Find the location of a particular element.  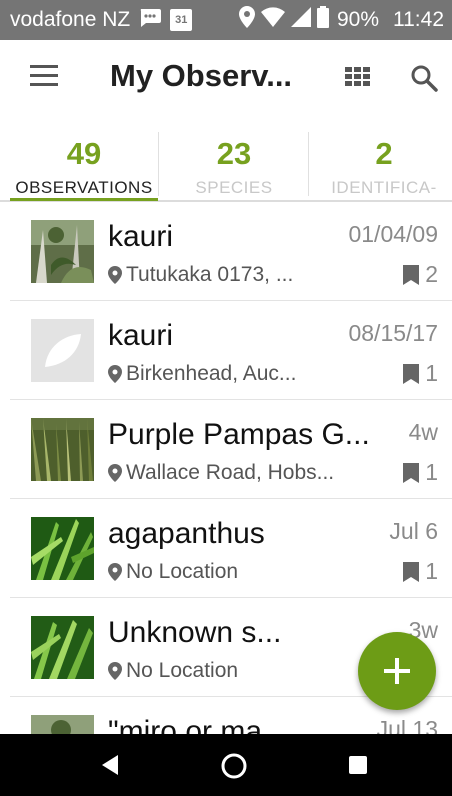

list-item: kauri Tutukaka 0173, ... 01/04/09 2 is located at coordinates (231, 252).